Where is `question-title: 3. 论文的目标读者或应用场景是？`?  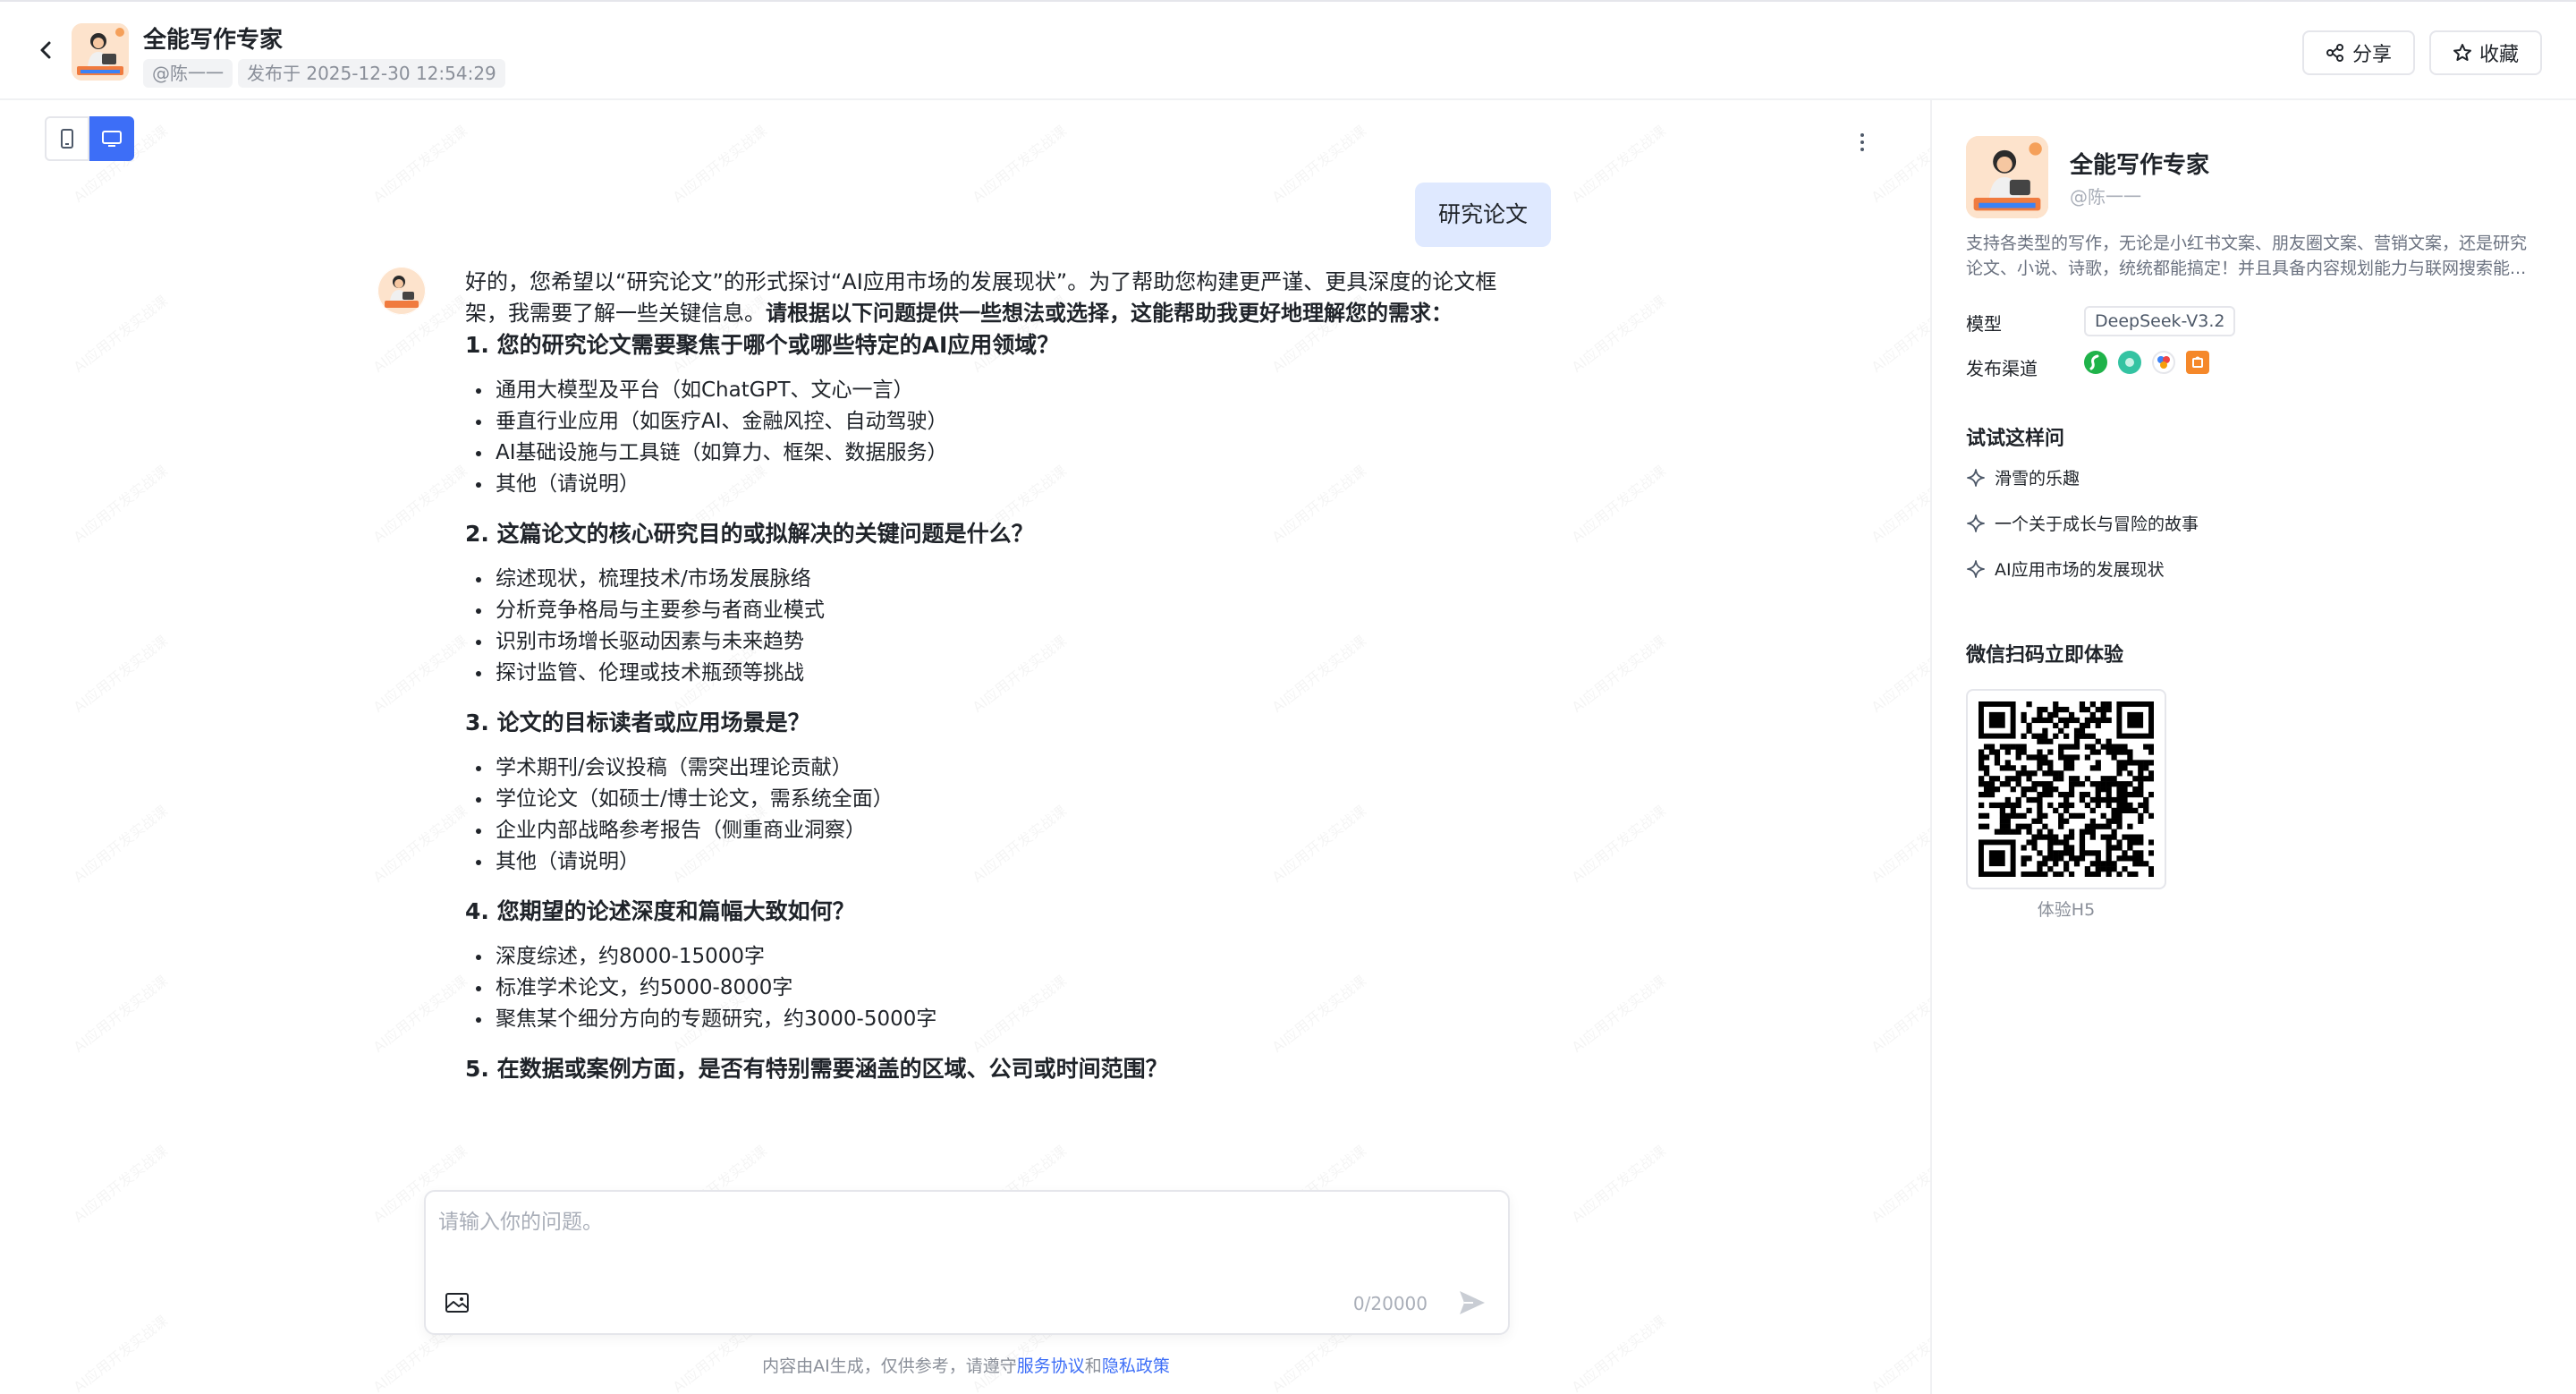 question-title: 3. 论文的目标读者或应用场景是？ is located at coordinates (637, 722).